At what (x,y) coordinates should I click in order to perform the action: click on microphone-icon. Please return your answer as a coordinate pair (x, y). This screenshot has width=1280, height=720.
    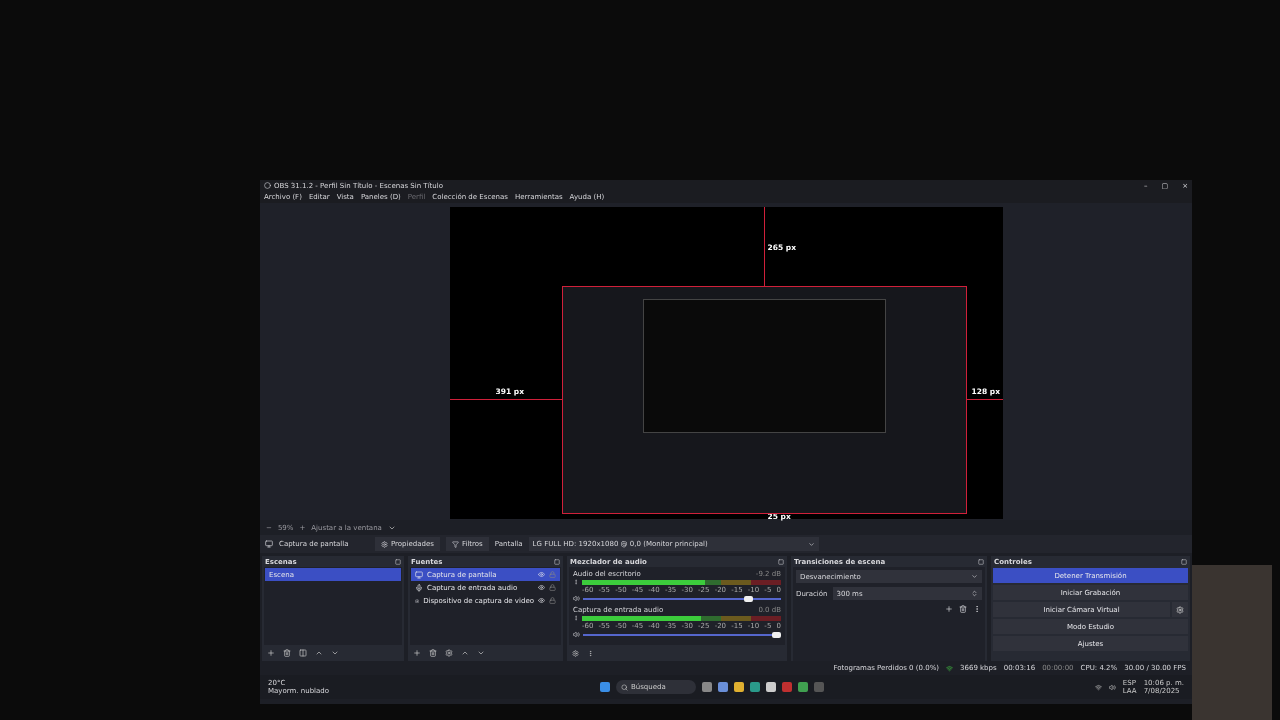
    Looking at the image, I should click on (419, 587).